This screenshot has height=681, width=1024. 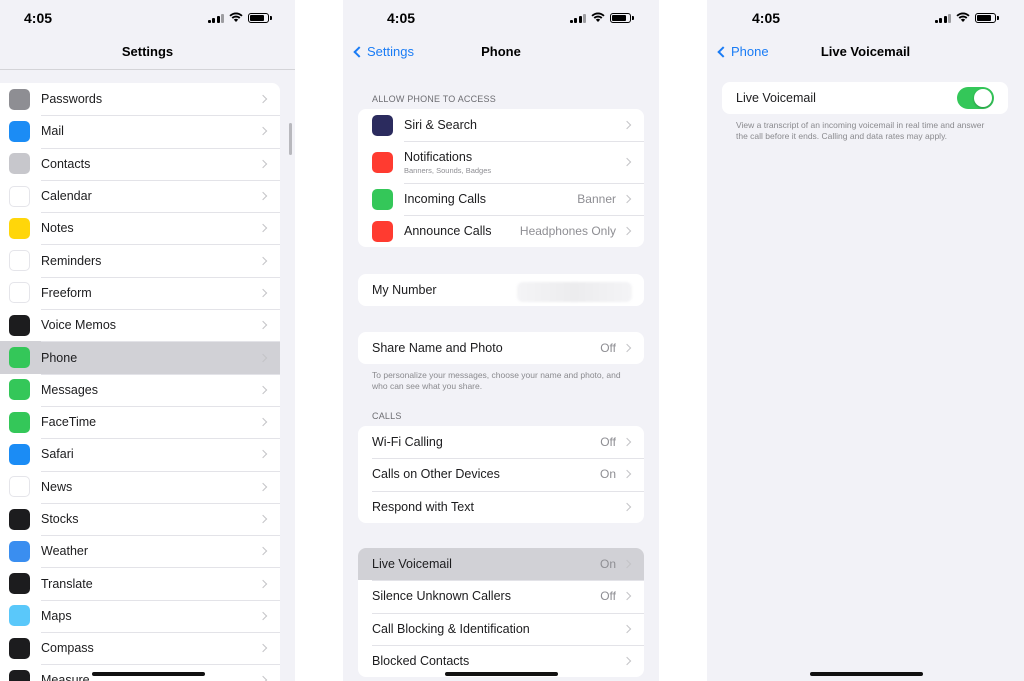 I want to click on notifications-icon, so click(x=382, y=162).